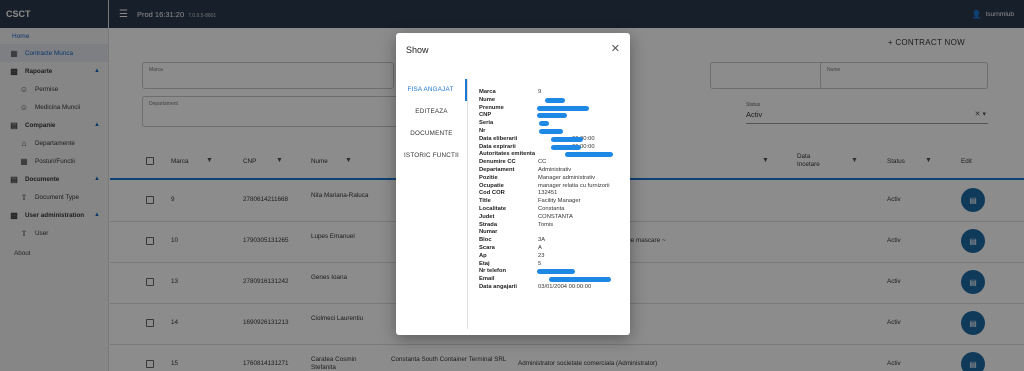 This screenshot has width=1024, height=371. I want to click on detail-label: Title, so click(485, 201).